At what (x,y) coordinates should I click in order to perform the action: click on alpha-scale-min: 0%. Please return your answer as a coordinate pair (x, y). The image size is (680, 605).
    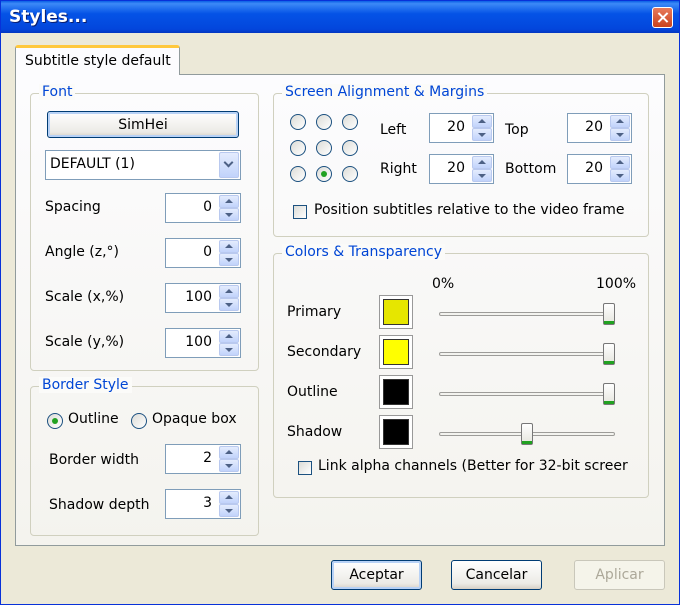
    Looking at the image, I should click on (443, 284).